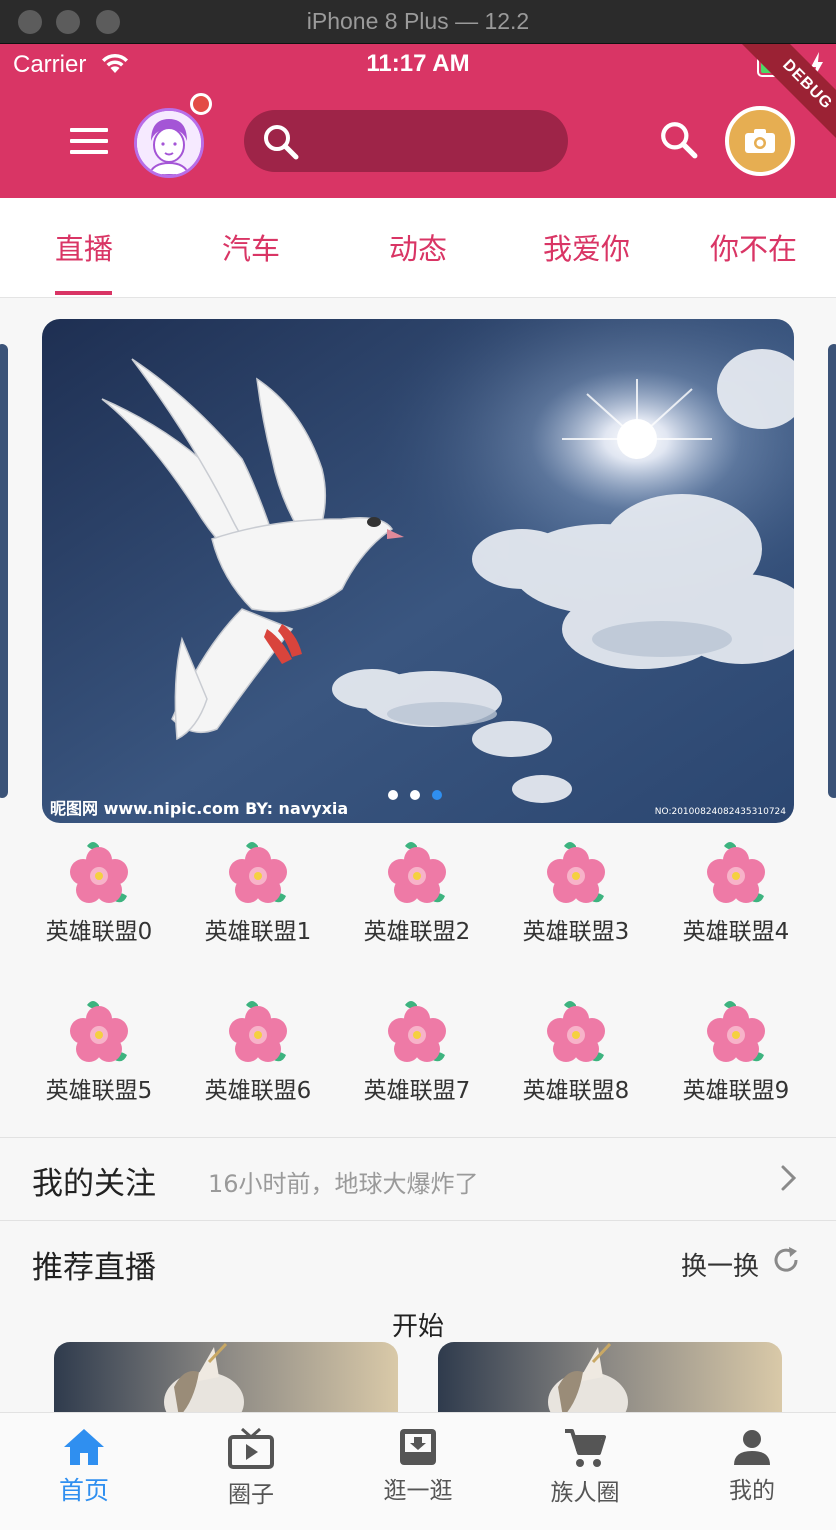 This screenshot has height=1530, width=836. I want to click on banner-image-id: NO:20100824082435310724, so click(720, 812).